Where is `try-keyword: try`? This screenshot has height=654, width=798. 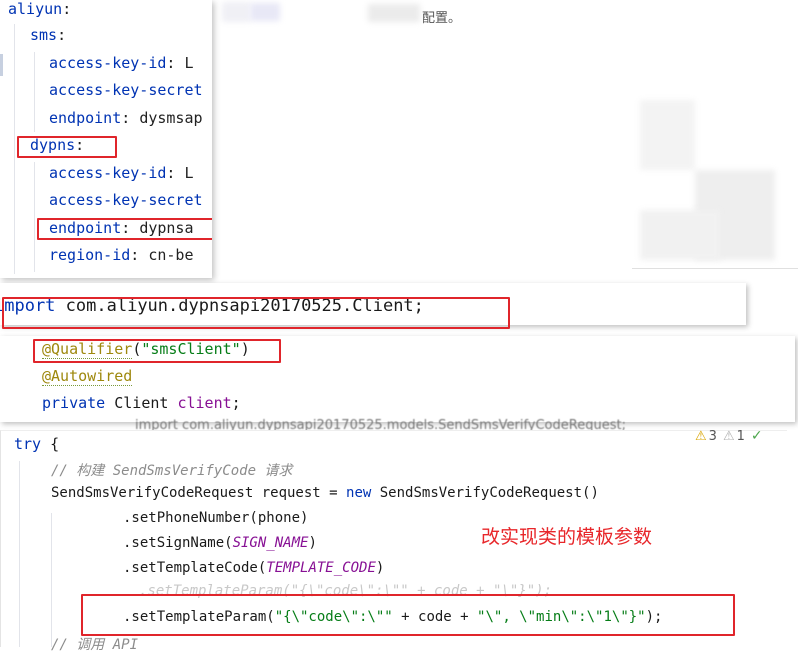
try-keyword: try is located at coordinates (28, 444).